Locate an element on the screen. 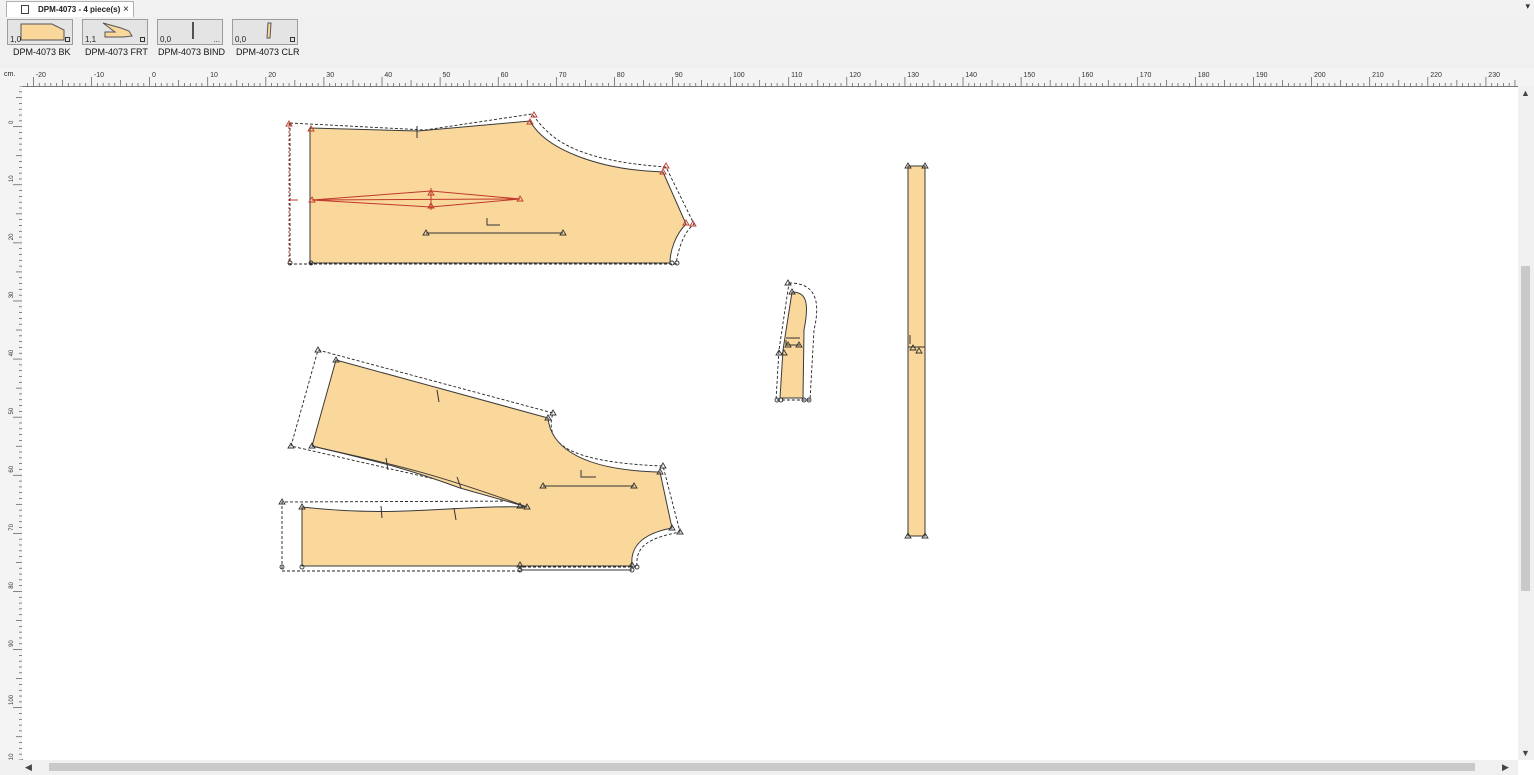  ruler-h-label: 10 is located at coordinates (214, 75).